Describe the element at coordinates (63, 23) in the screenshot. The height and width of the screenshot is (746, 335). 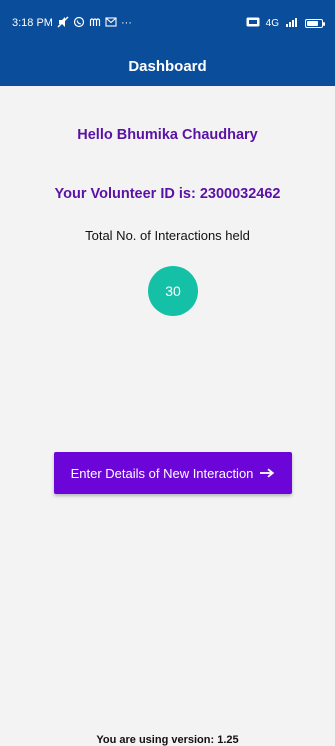
I see `mute-icon` at that location.